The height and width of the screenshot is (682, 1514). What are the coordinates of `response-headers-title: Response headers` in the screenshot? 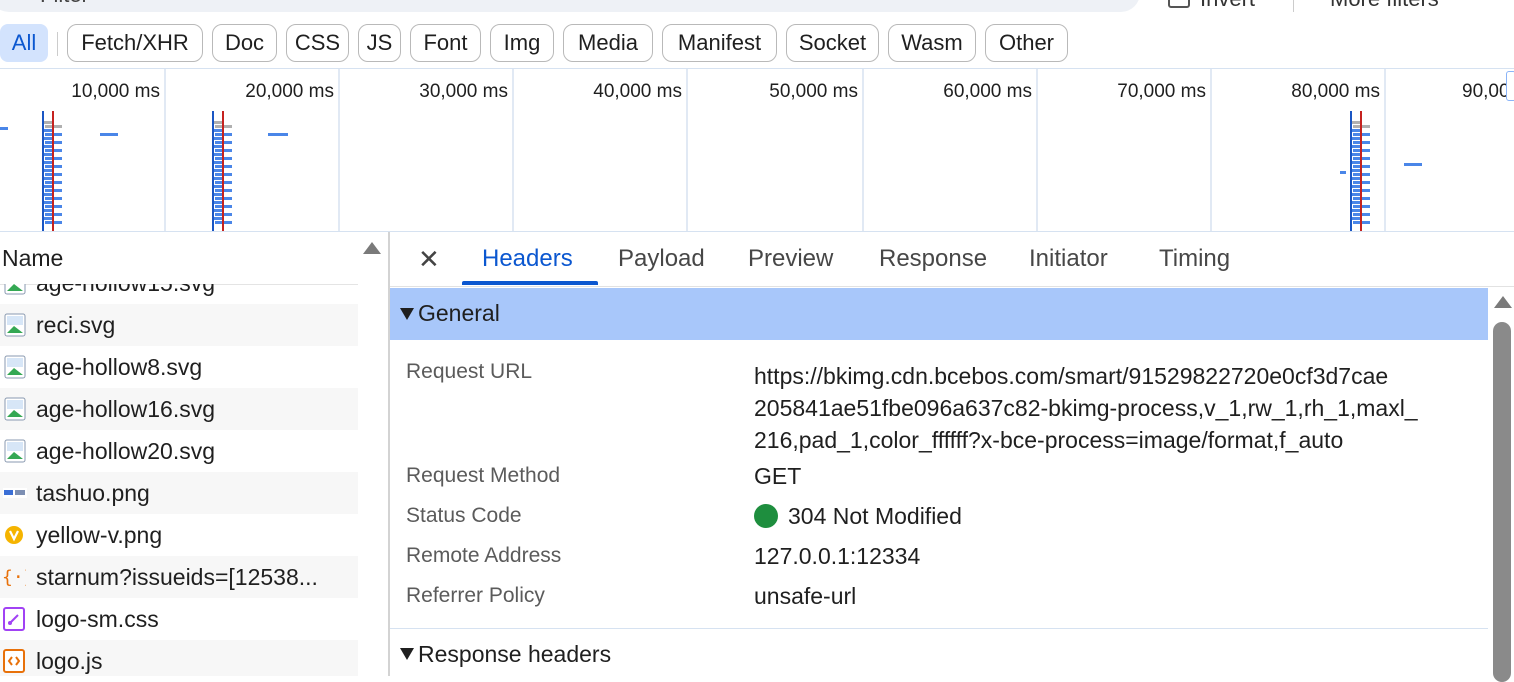 It's located at (515, 654).